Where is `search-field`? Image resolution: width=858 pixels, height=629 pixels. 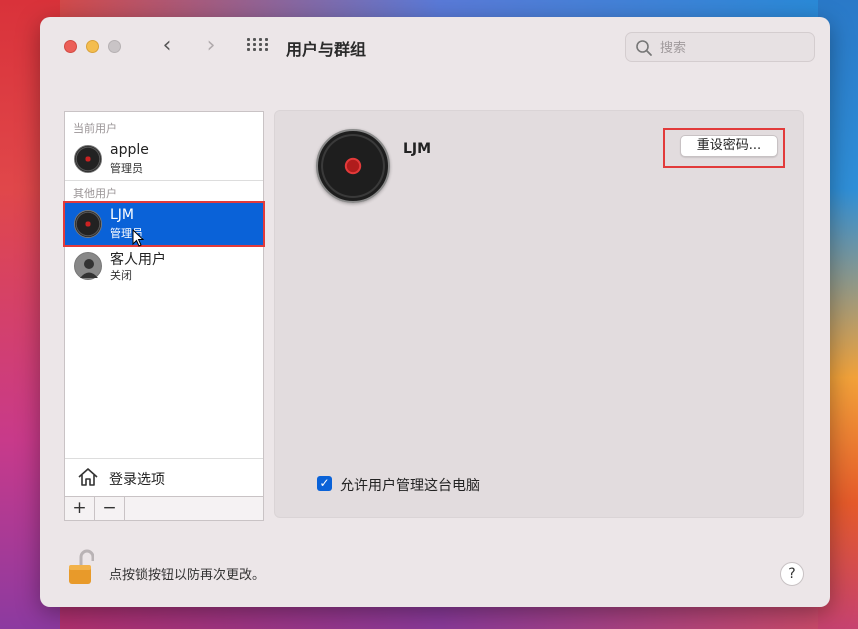
search-field is located at coordinates (720, 47).